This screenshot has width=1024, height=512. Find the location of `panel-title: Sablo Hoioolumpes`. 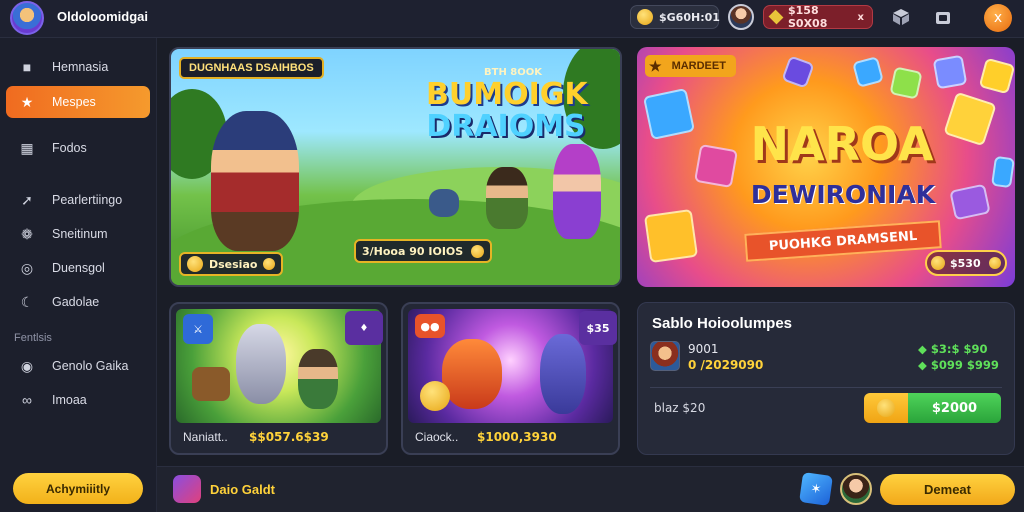

panel-title: Sablo Hoioolumpes is located at coordinates (722, 323).